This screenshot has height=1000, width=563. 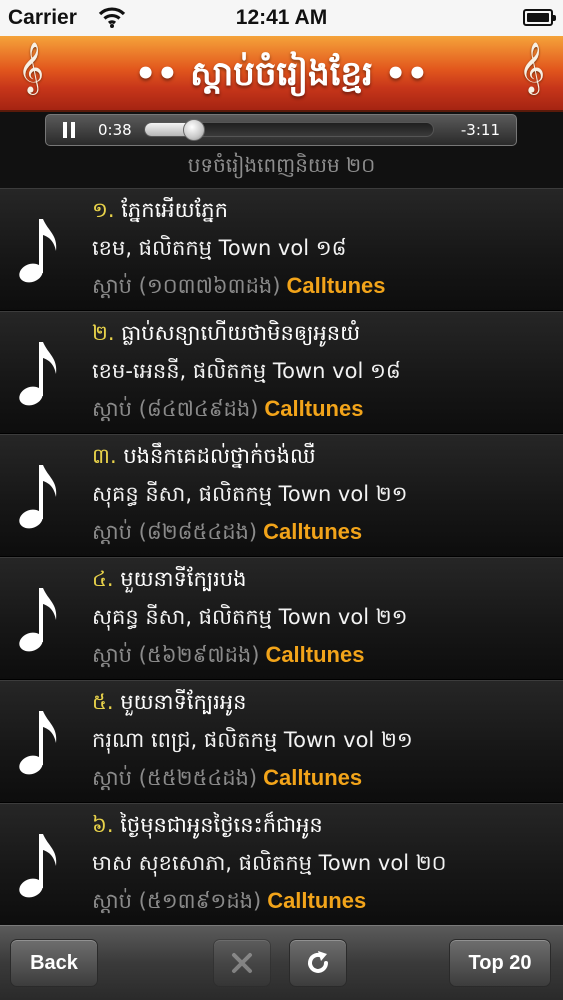 I want to click on song-title: ថ្ងៃមុនជាអូនថ្ងៃនេះក៏ជាអូន, so click(x=221, y=825).